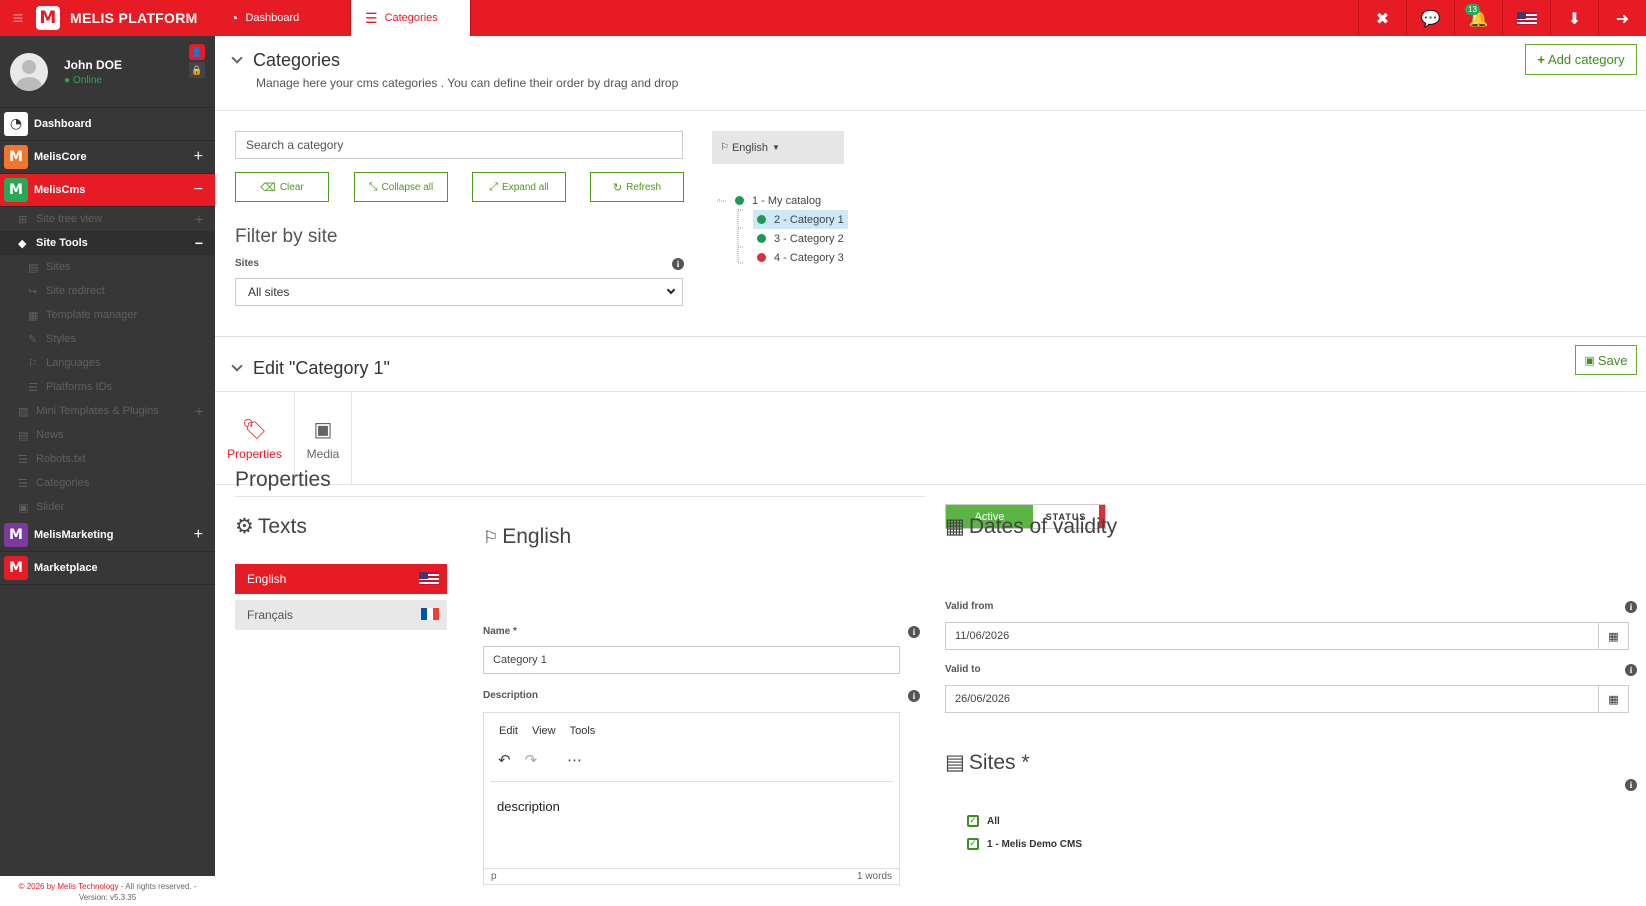 The width and height of the screenshot is (1646, 906). Describe the element at coordinates (1574, 18) in the screenshot. I see `download-icon: ⬇` at that location.